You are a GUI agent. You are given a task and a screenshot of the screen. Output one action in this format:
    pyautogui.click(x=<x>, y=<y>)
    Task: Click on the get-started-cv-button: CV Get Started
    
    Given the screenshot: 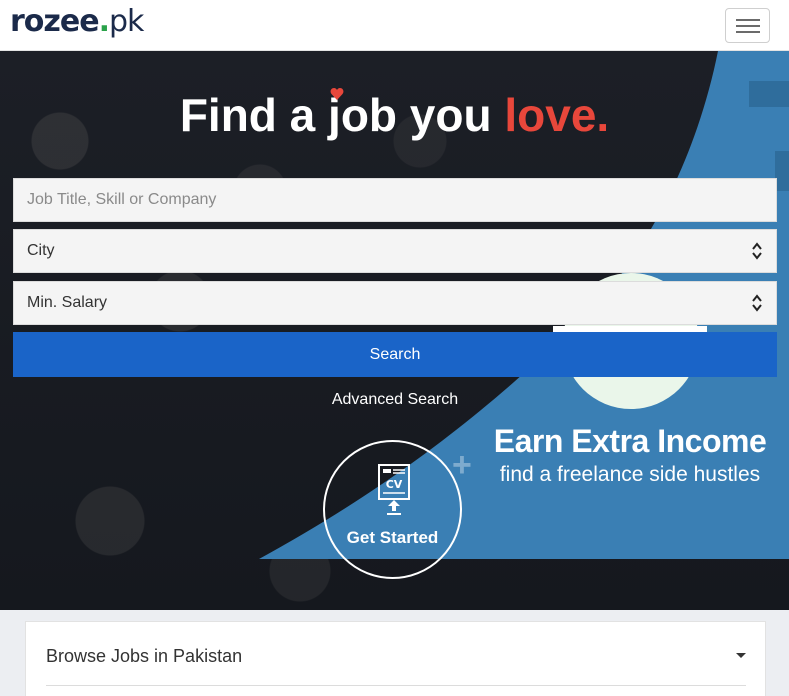 What is the action you would take?
    pyautogui.click(x=392, y=509)
    